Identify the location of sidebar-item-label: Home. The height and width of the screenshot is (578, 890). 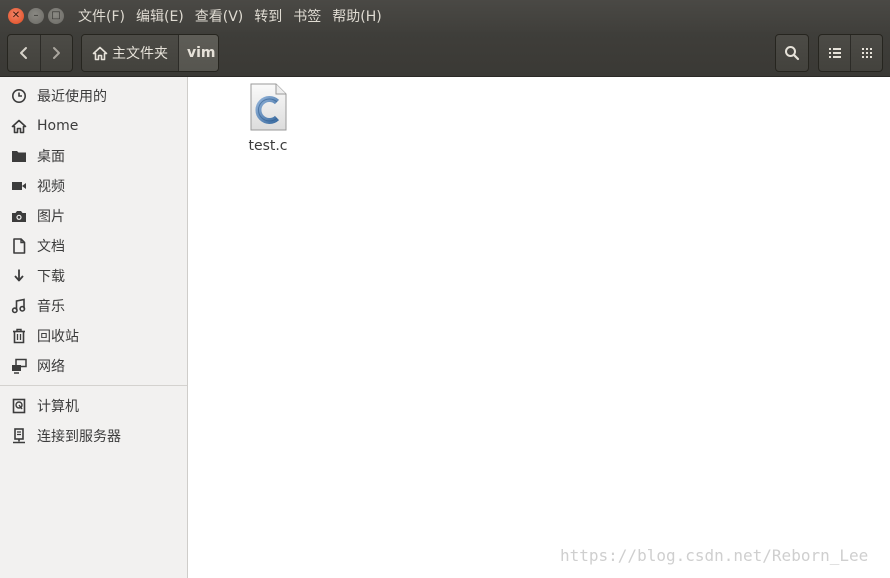
(58, 126).